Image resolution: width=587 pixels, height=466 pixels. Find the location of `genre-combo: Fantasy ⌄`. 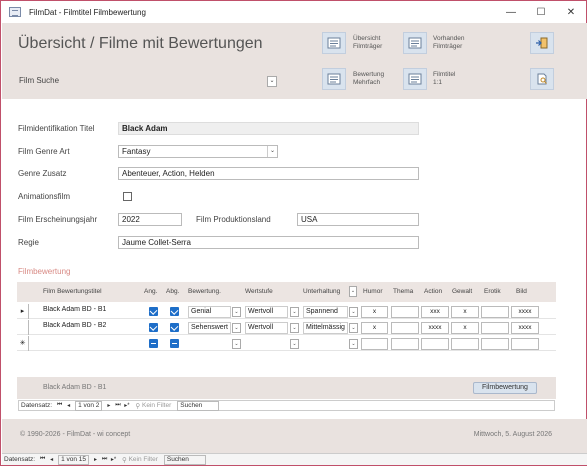

genre-combo: Fantasy ⌄ is located at coordinates (198, 151).